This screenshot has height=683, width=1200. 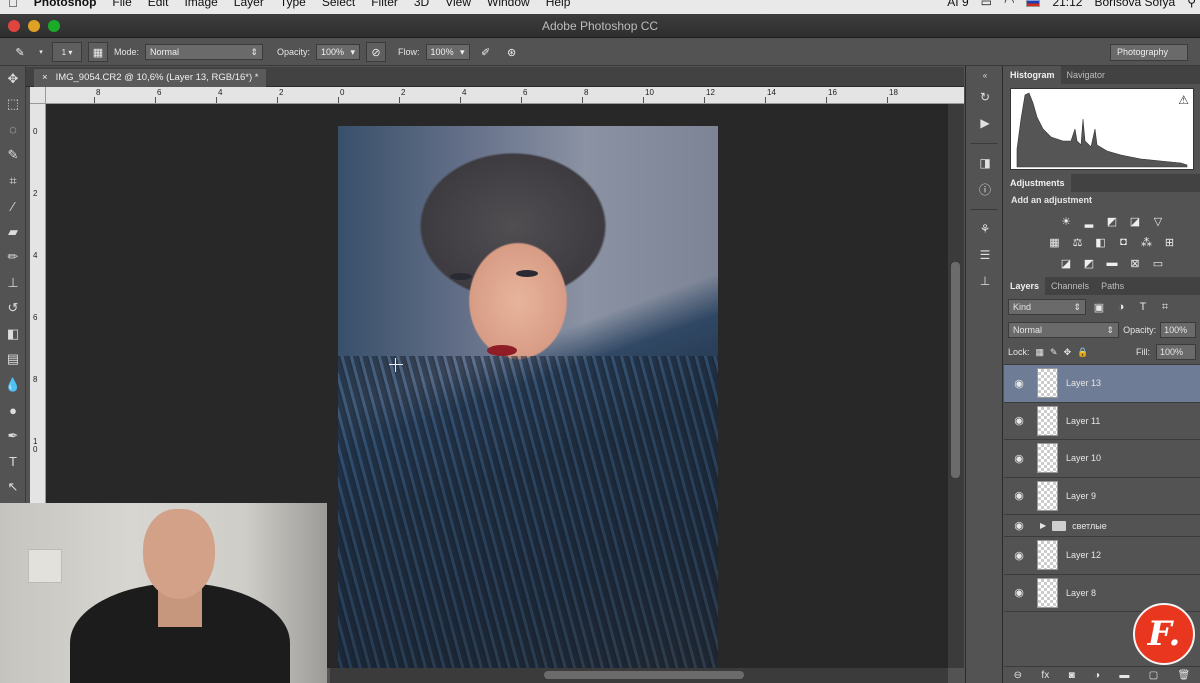 What do you see at coordinates (505, 95) in the screenshot?
I see `horizontal-ruler: 8 6 4 2 0 2 4 6 8 10 12 14 16 18` at bounding box center [505, 95].